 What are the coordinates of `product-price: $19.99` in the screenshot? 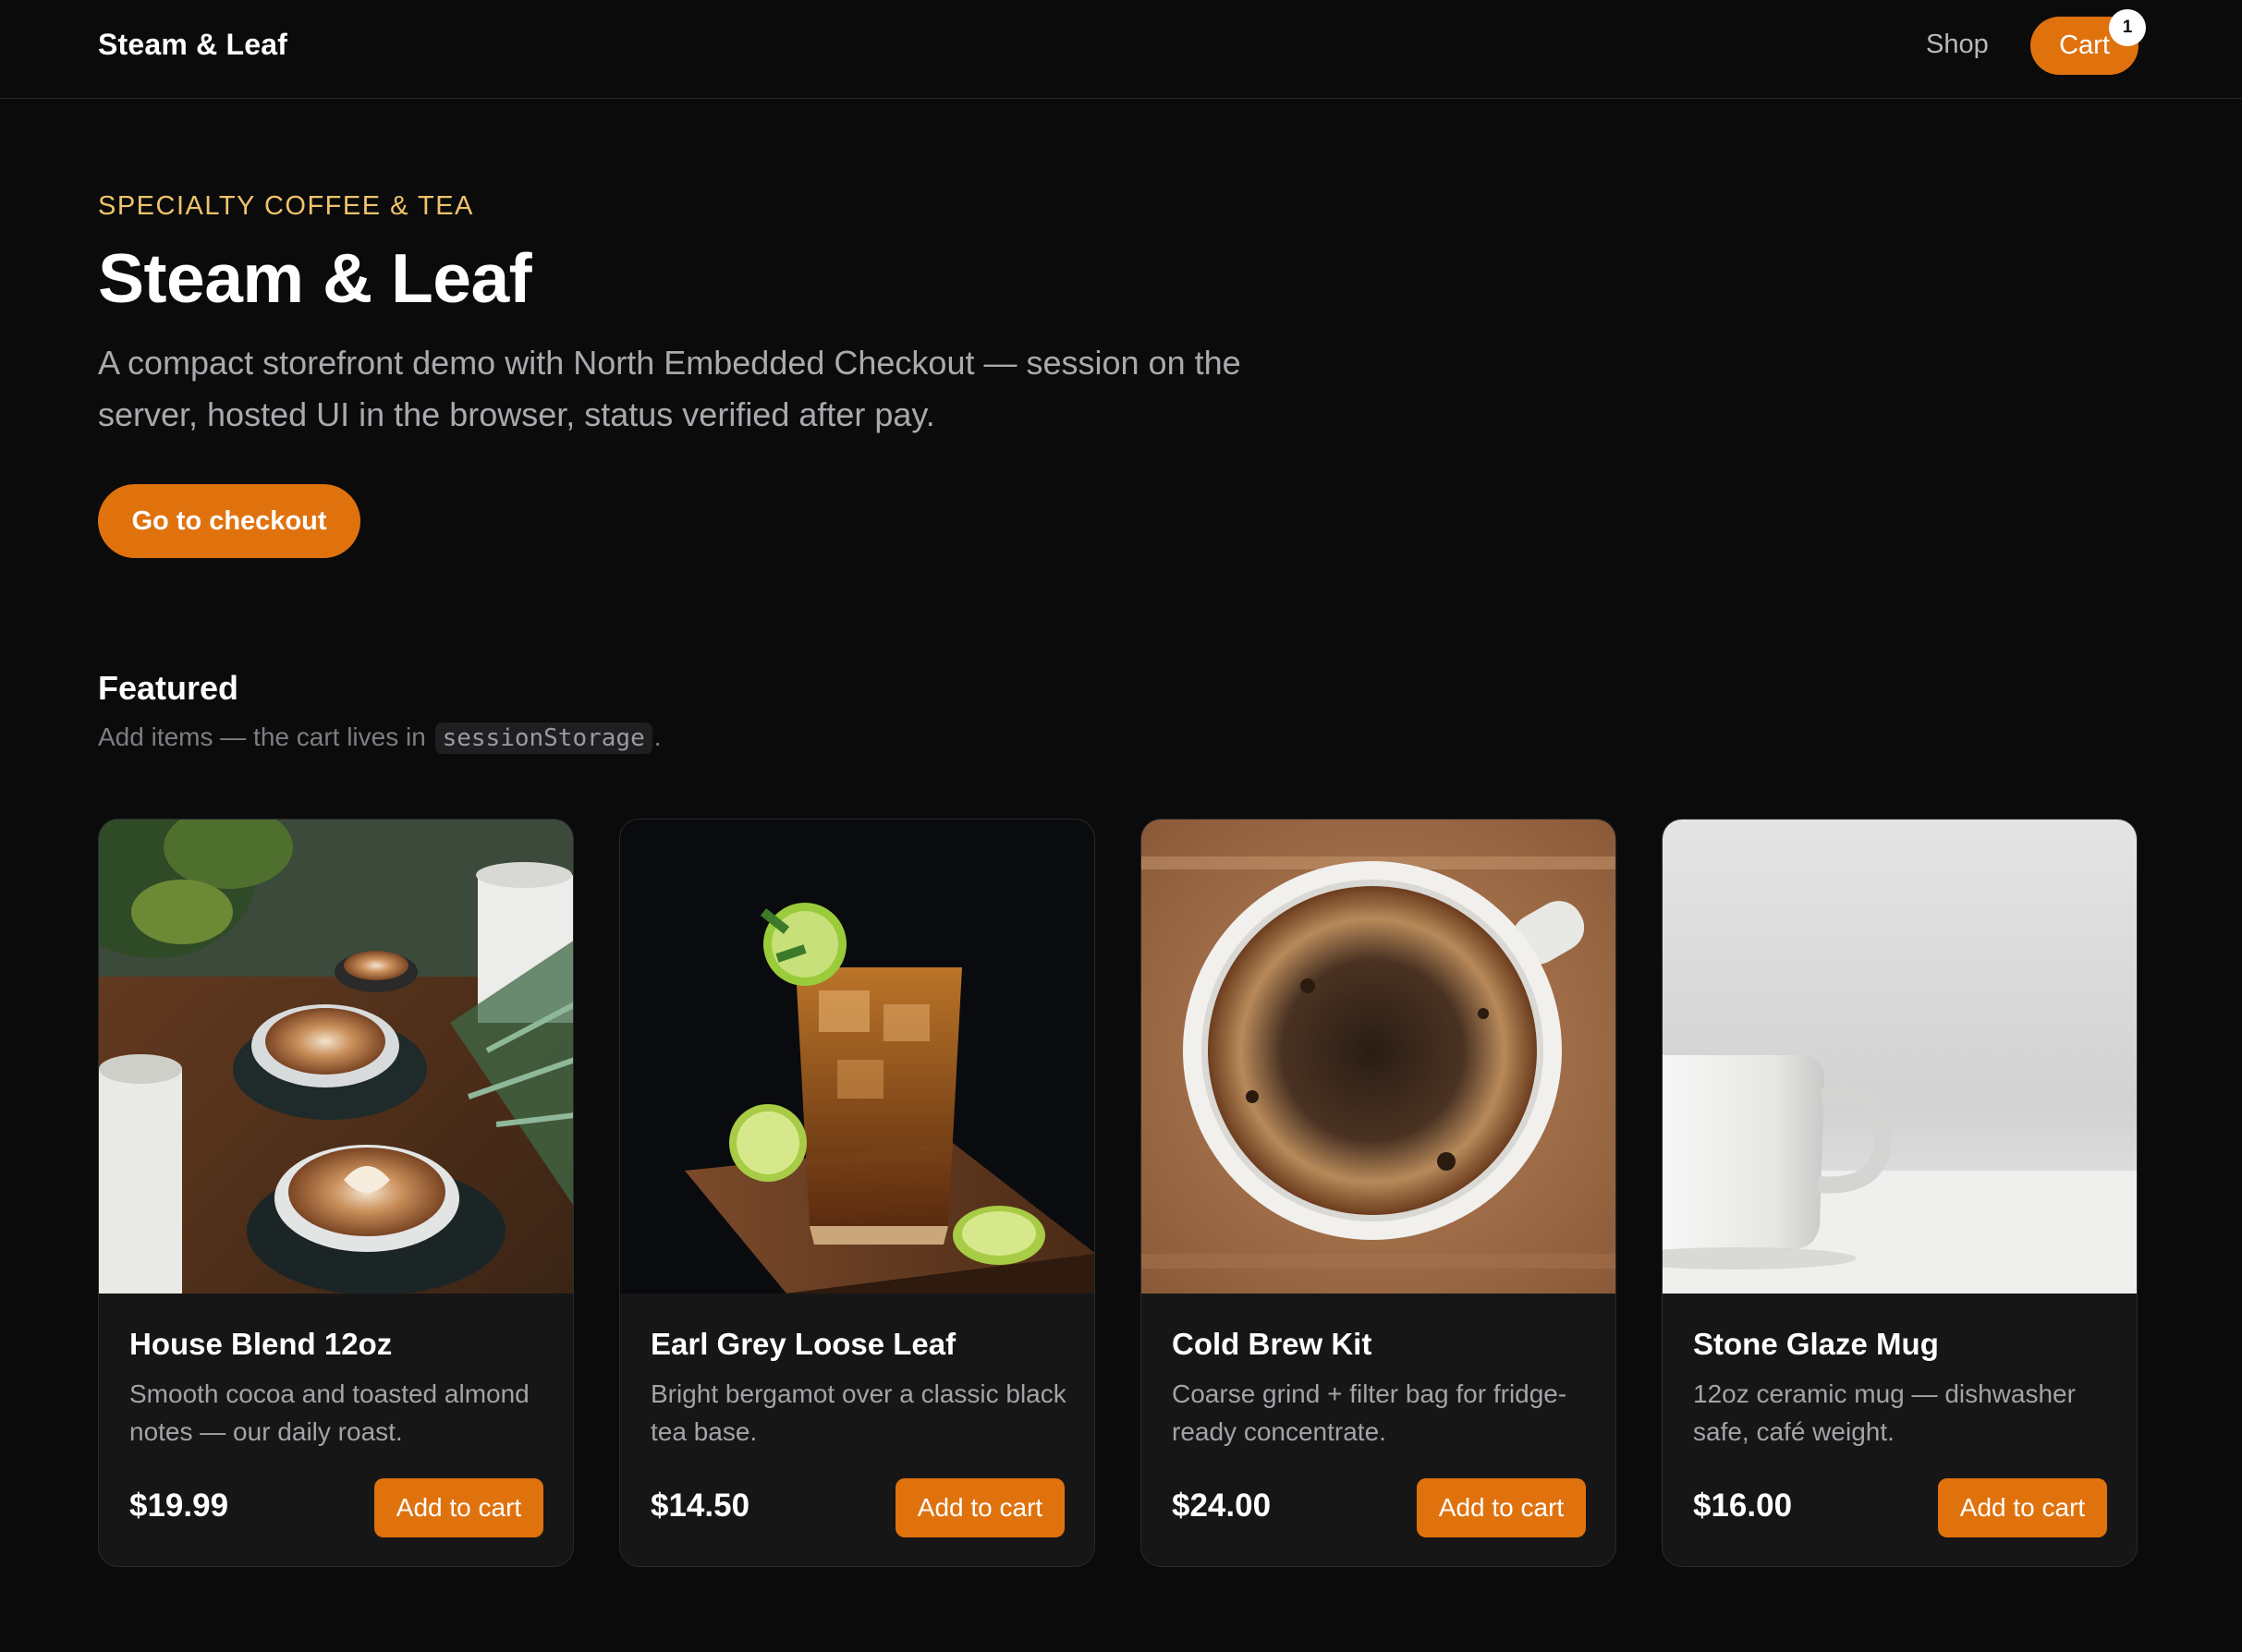 It's located at (179, 1506).